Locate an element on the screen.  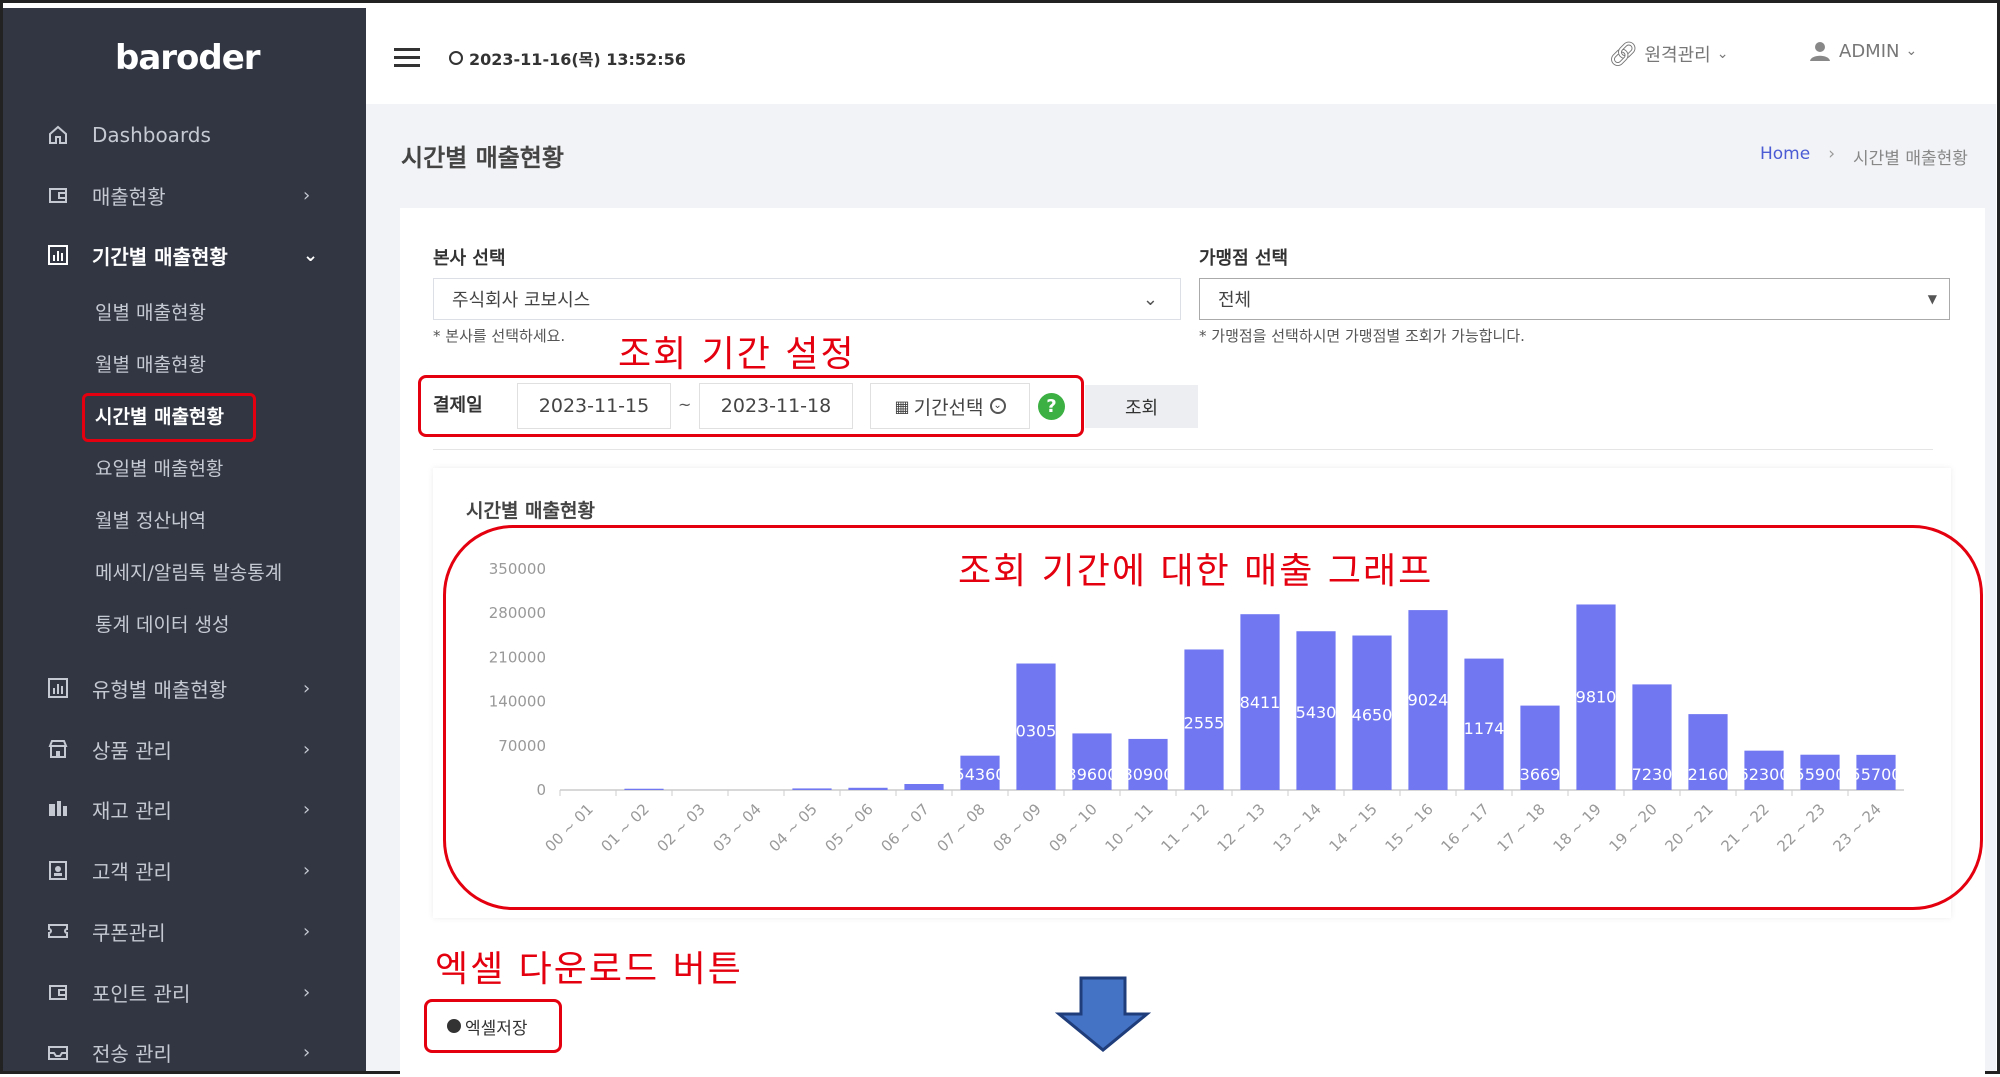
down-arrow-icon is located at coordinates (1103, 1014).